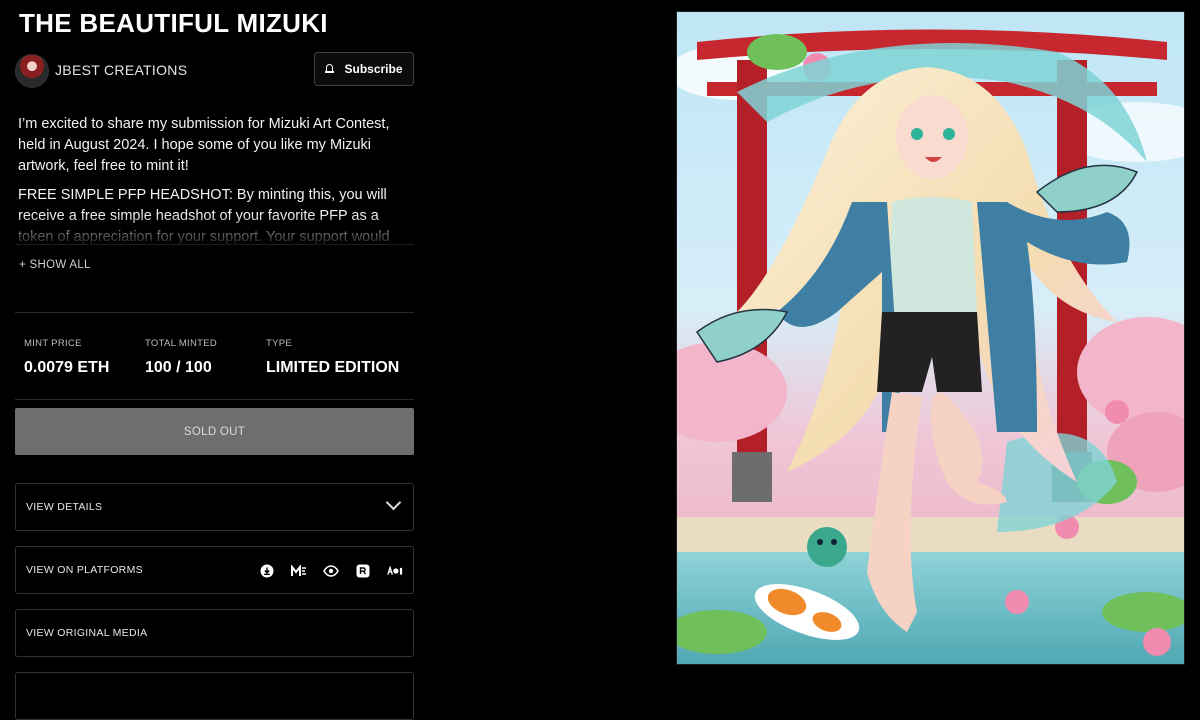 Image resolution: width=1200 pixels, height=720 pixels. What do you see at coordinates (55, 265) in the screenshot?
I see `show-all-link: + SHOW ALL` at bounding box center [55, 265].